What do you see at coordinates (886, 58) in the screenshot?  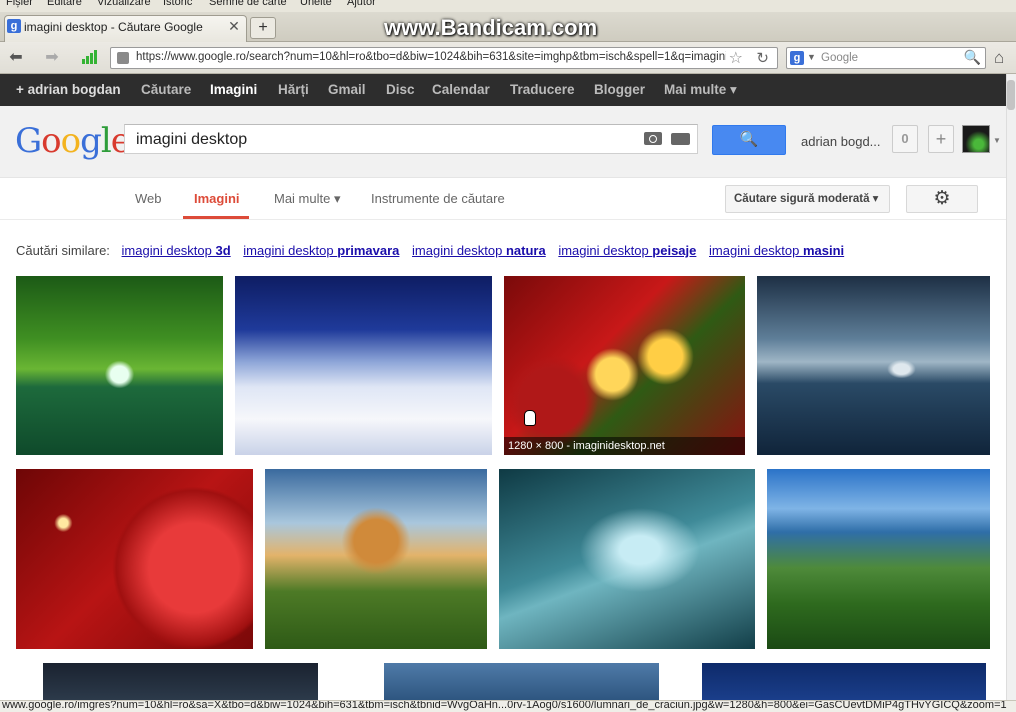 I see `browser-search-box: g ▼ Google 🔍` at bounding box center [886, 58].